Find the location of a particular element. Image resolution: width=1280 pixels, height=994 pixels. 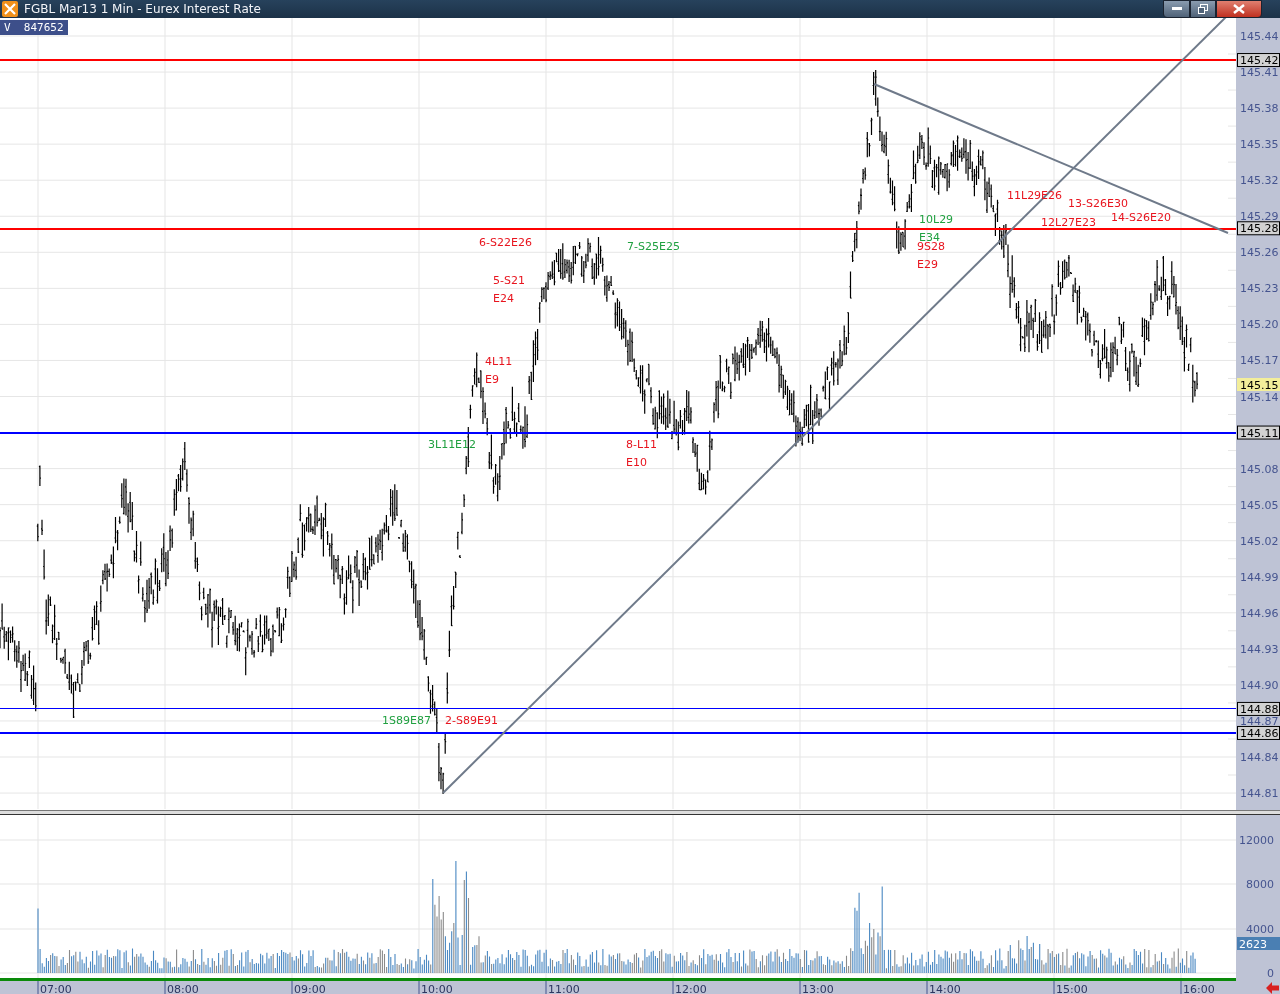

close-button is located at coordinates (1239, 9).